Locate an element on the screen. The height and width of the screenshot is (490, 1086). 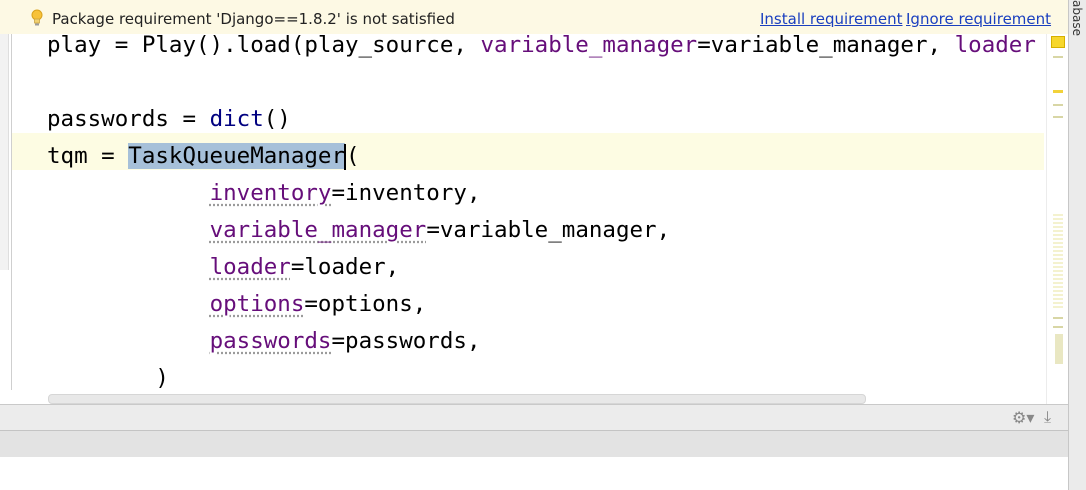
code-token: =inventory, is located at coordinates (406, 193).